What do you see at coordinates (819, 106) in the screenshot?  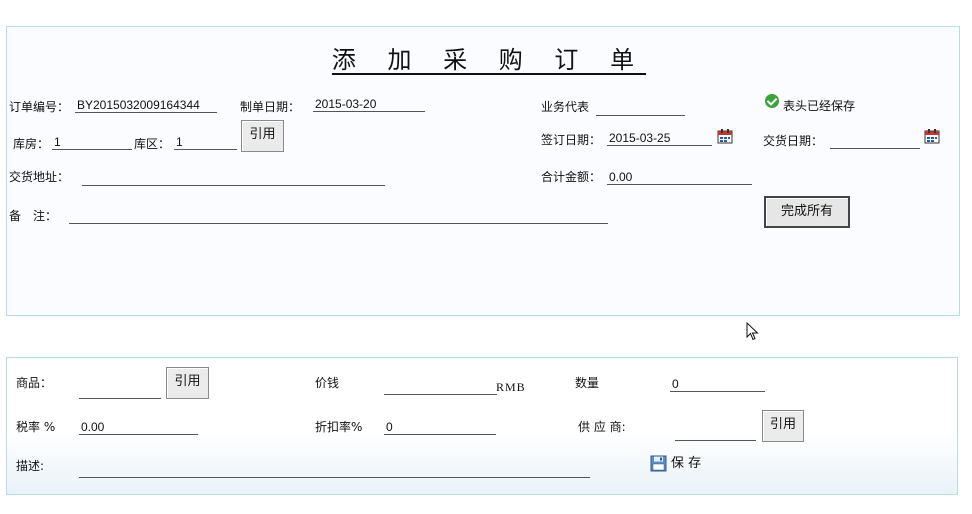 I see `saved-status-text: 表头已经保存` at bounding box center [819, 106].